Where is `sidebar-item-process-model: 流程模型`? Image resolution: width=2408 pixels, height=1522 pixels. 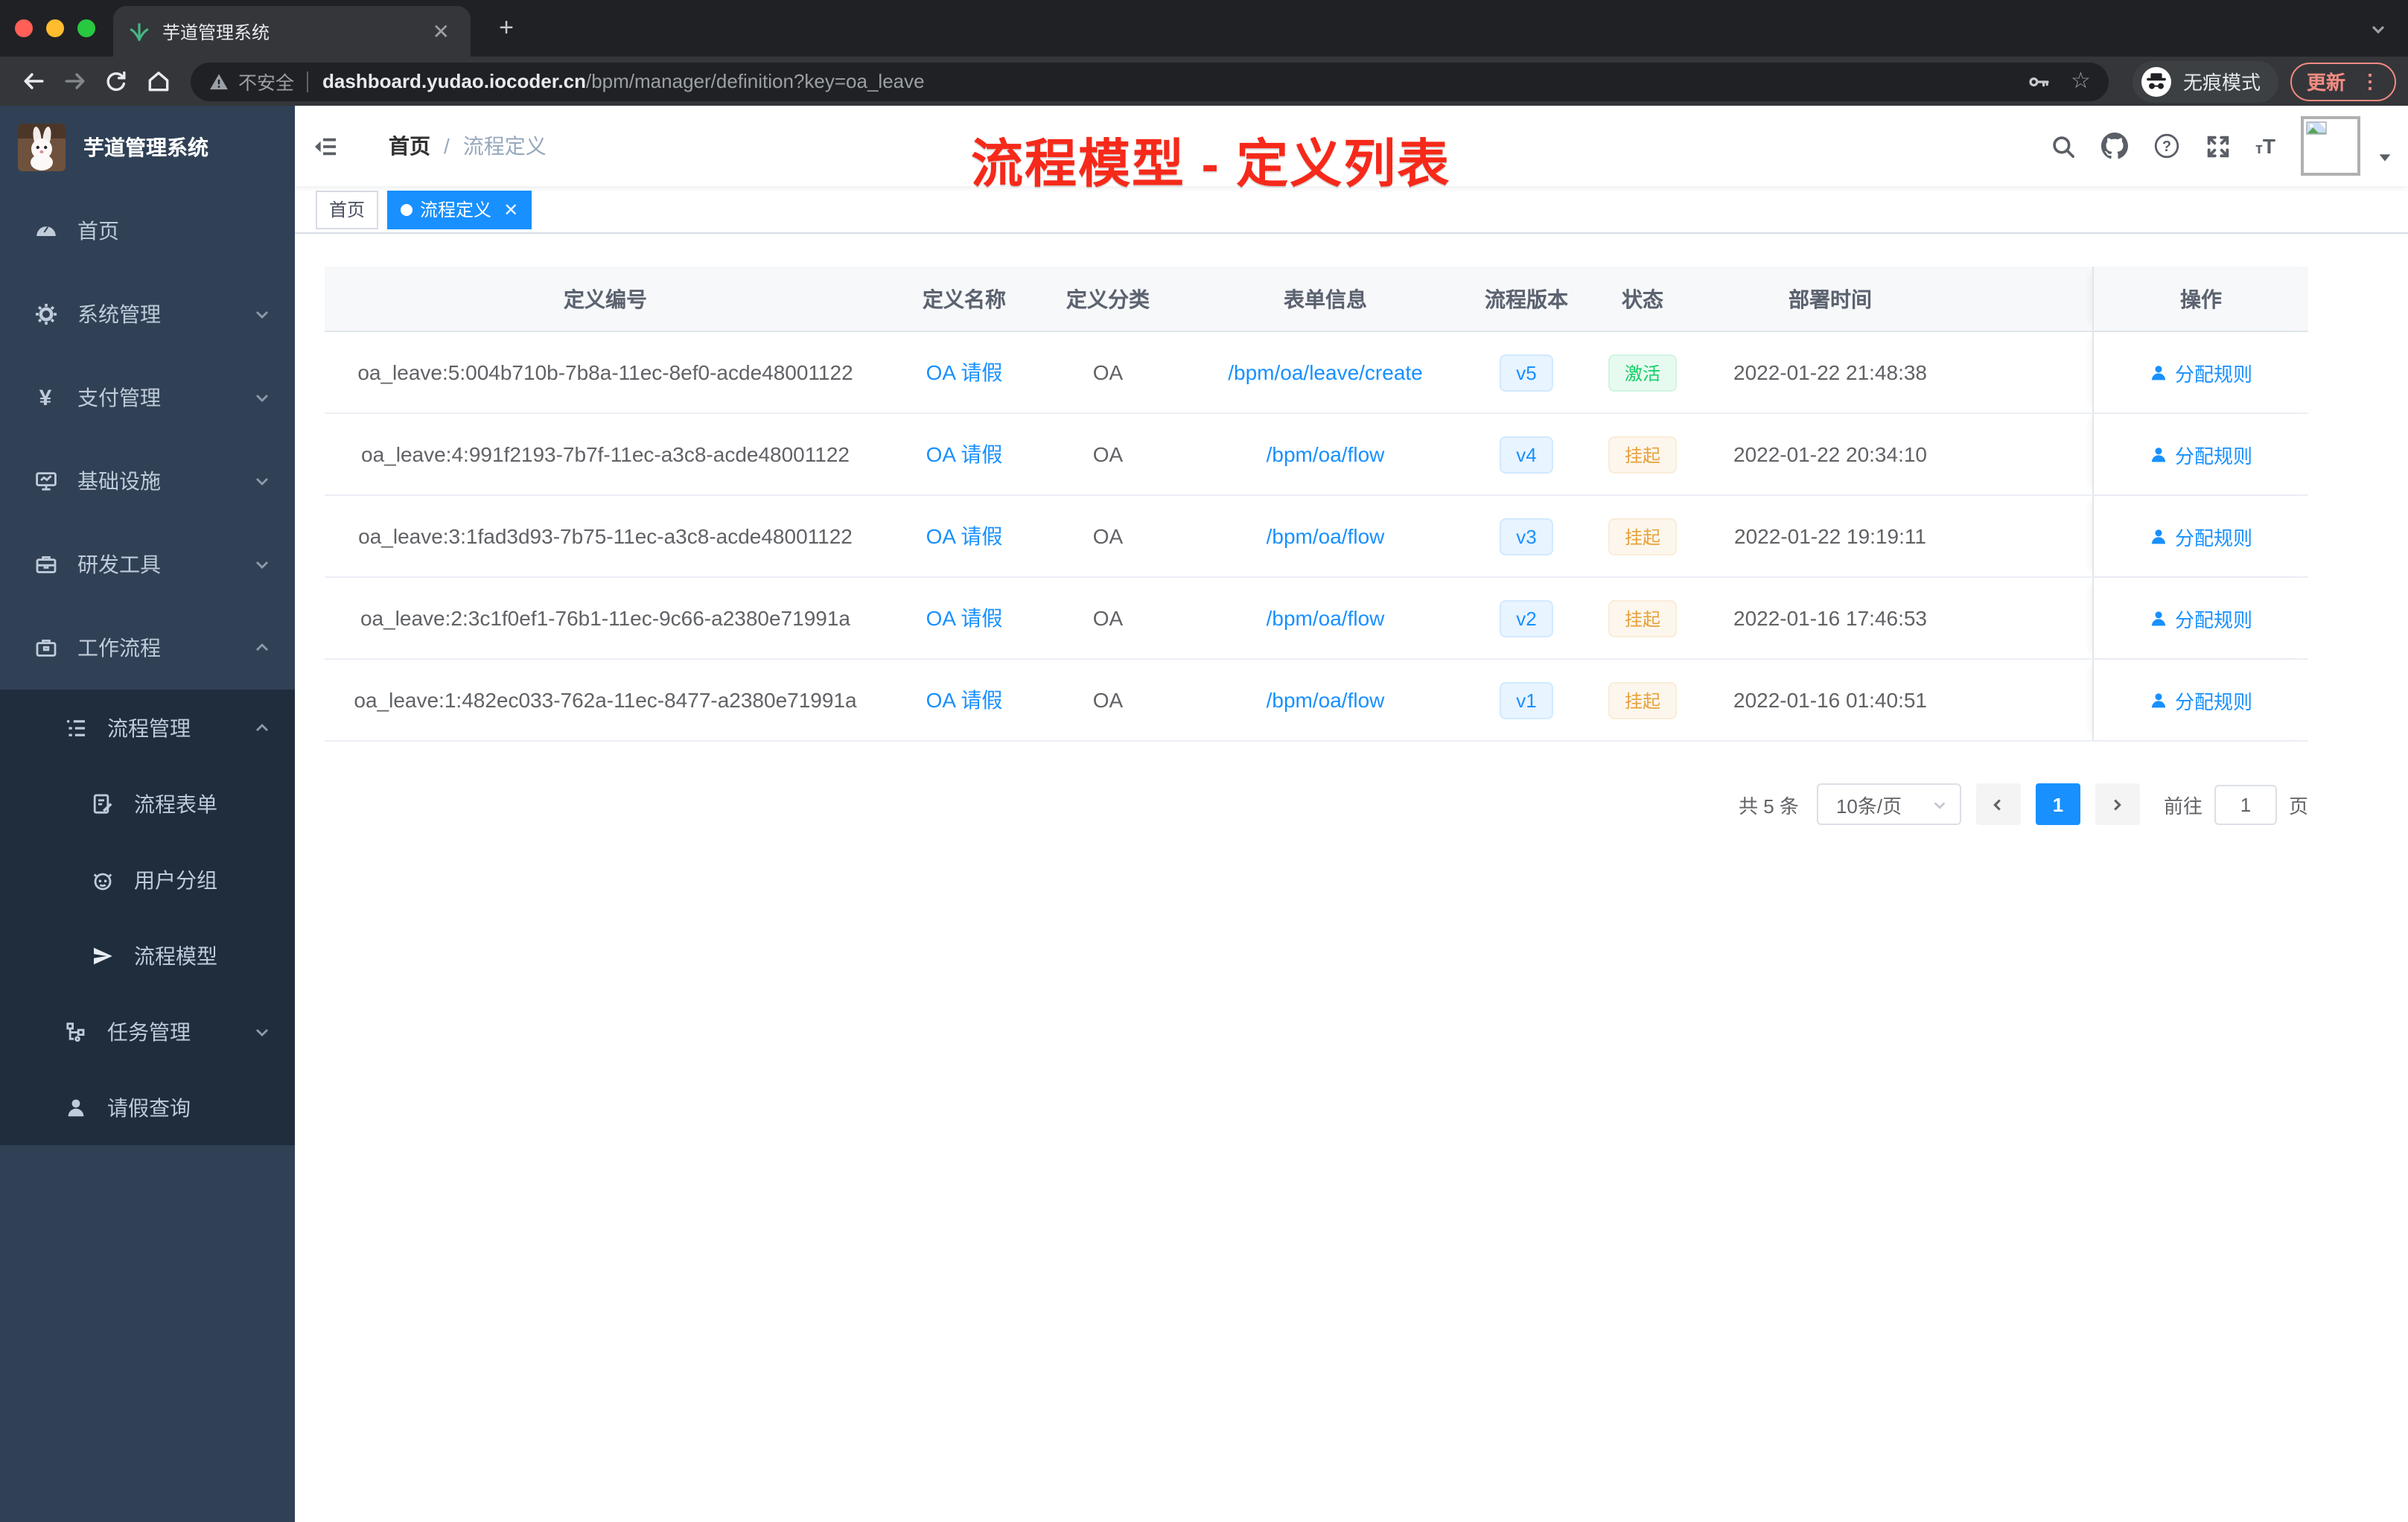 sidebar-item-process-model: 流程模型 is located at coordinates (147, 955).